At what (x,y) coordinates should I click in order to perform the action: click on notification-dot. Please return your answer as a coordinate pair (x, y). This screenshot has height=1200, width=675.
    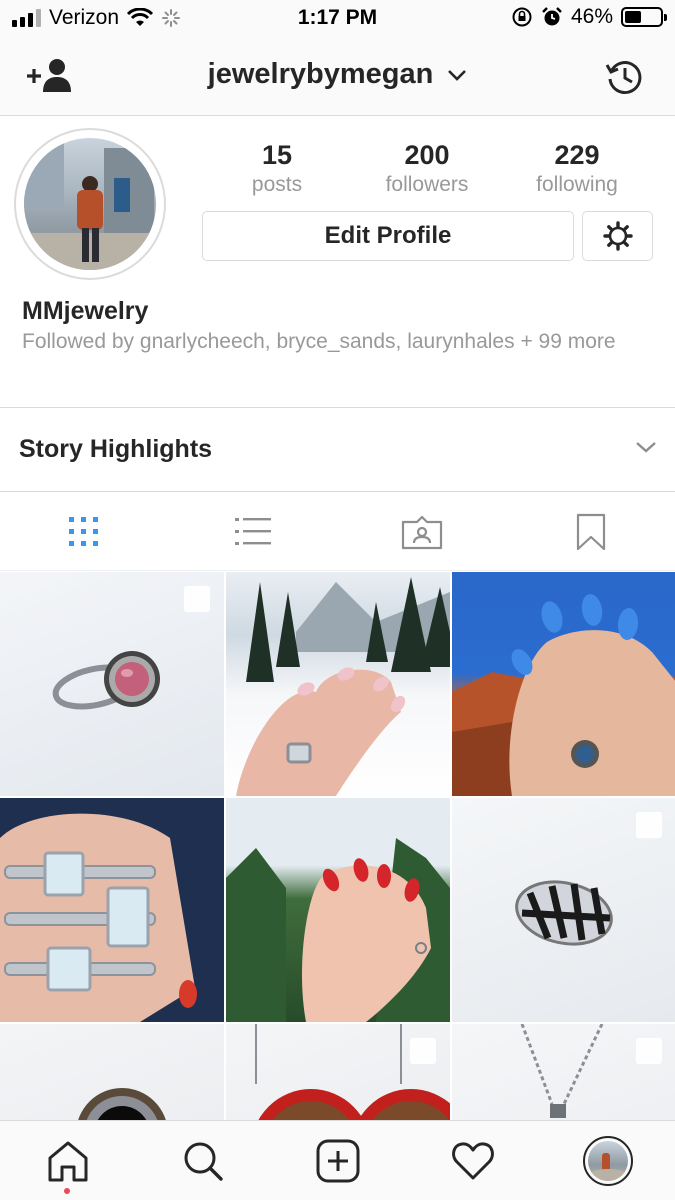
    Looking at the image, I should click on (67, 1191).